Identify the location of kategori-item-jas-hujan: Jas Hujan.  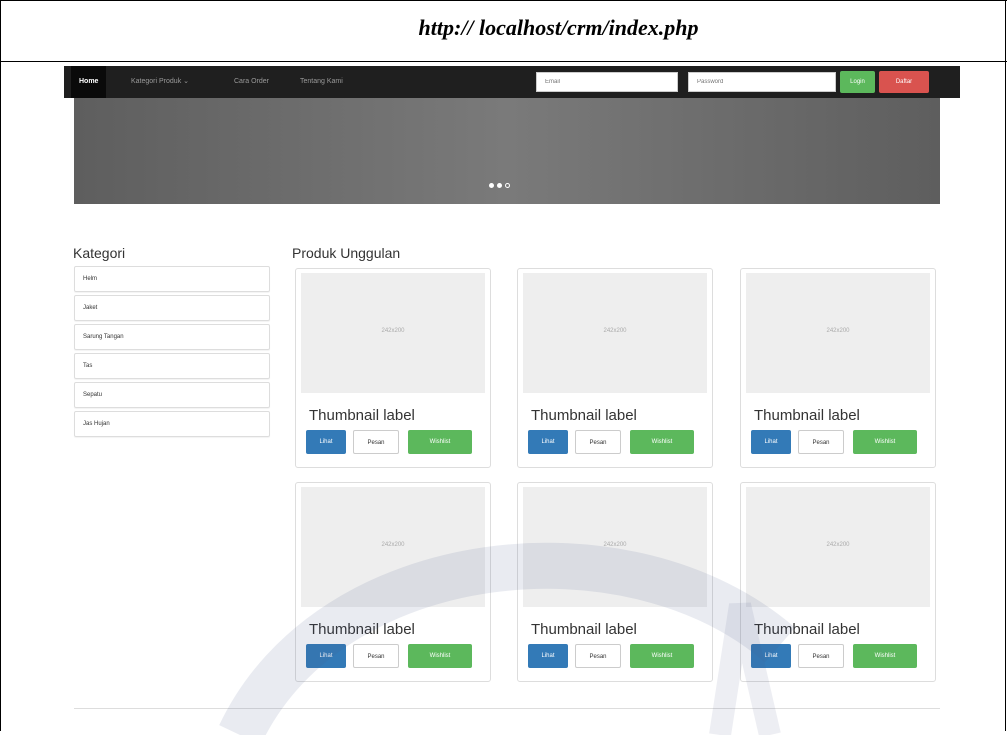
(172, 424).